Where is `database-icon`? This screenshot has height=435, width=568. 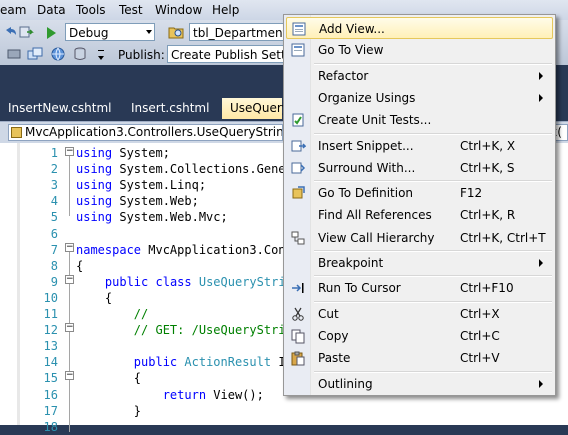 database-icon is located at coordinates (80, 54).